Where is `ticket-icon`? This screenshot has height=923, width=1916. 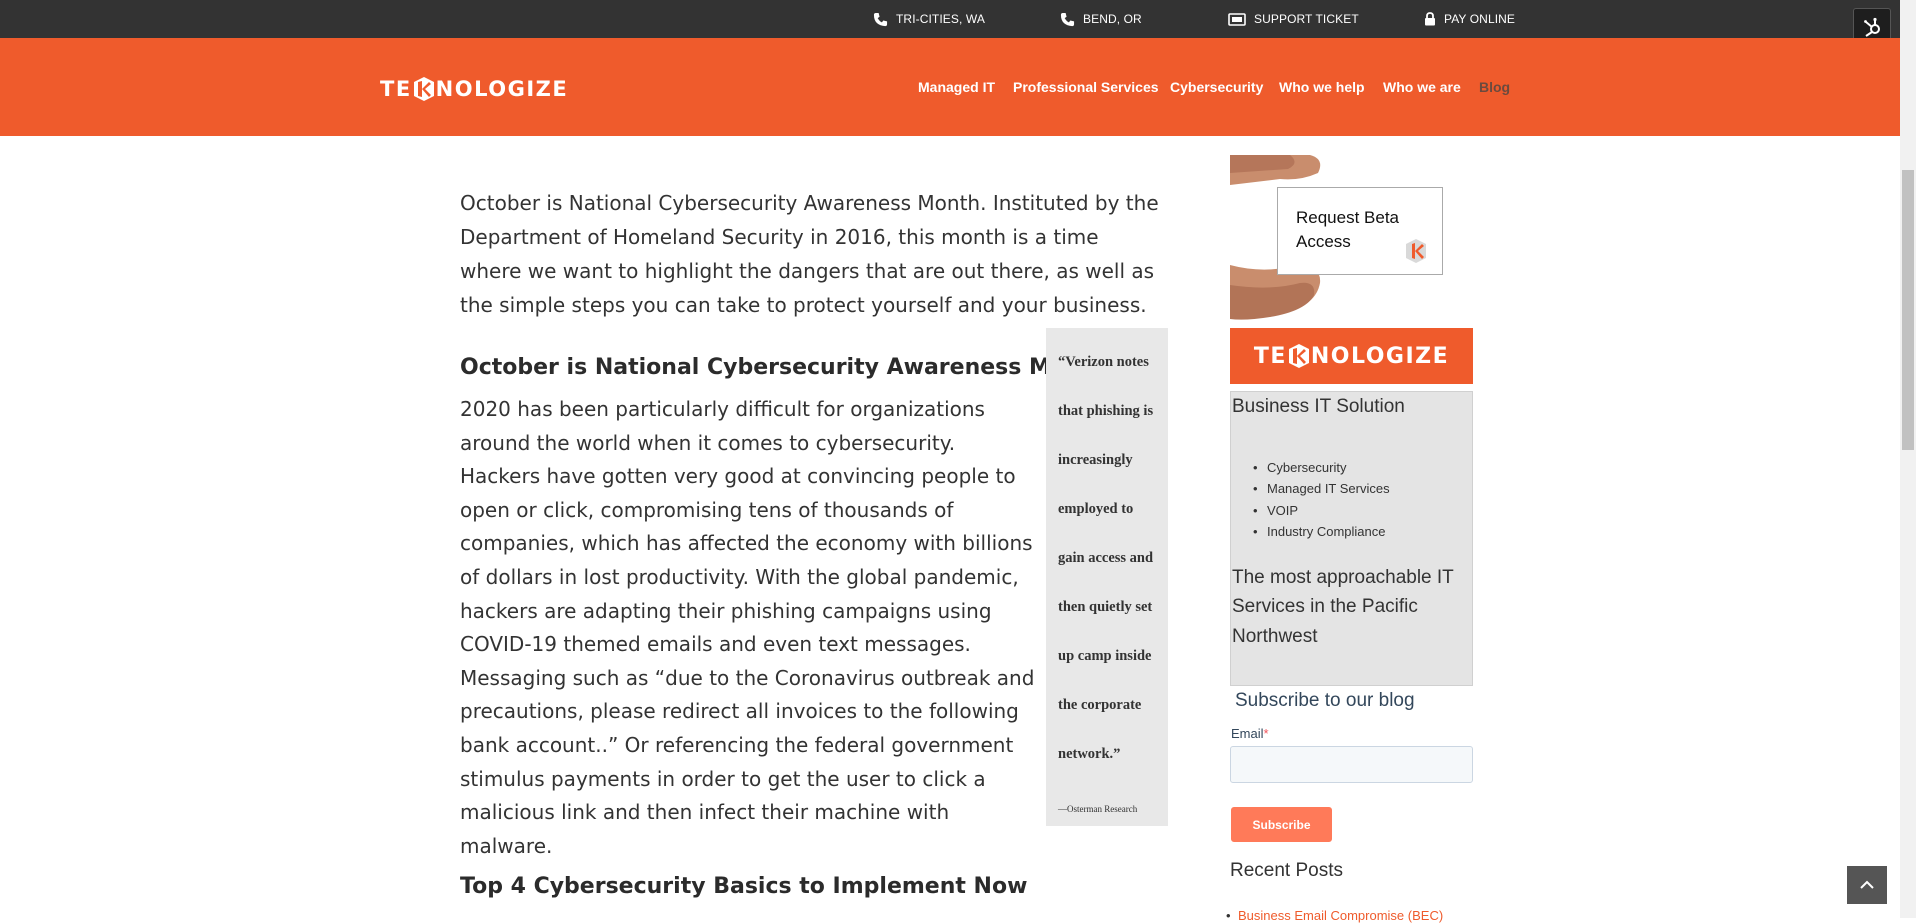 ticket-icon is located at coordinates (1237, 19).